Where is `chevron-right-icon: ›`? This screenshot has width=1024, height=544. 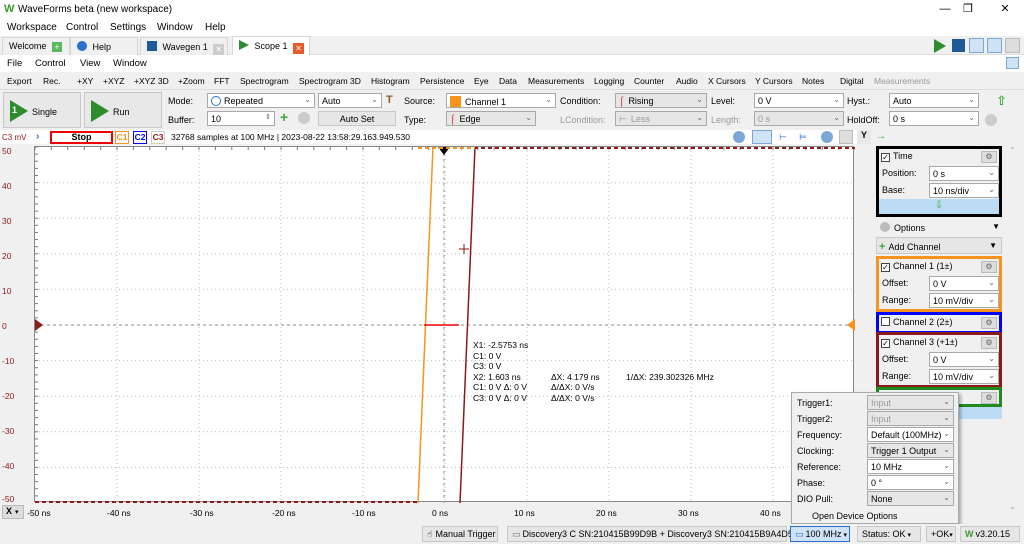 chevron-right-icon: › is located at coordinates (37, 136).